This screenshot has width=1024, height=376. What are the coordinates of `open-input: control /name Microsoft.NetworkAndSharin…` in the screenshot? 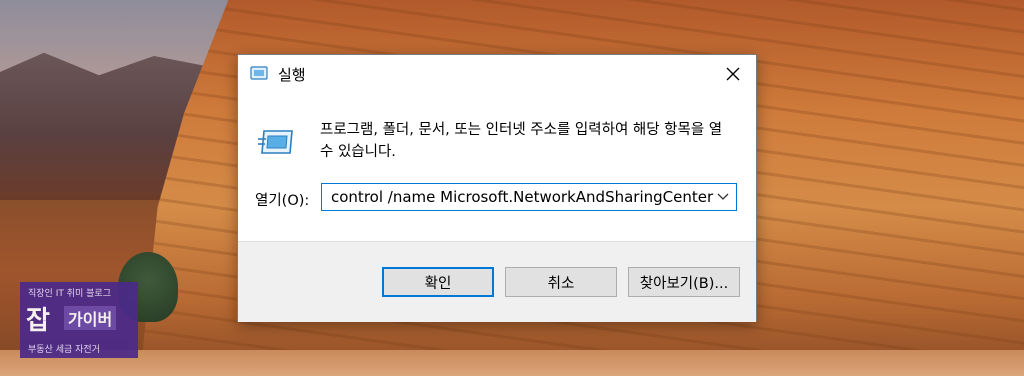 It's located at (522, 197).